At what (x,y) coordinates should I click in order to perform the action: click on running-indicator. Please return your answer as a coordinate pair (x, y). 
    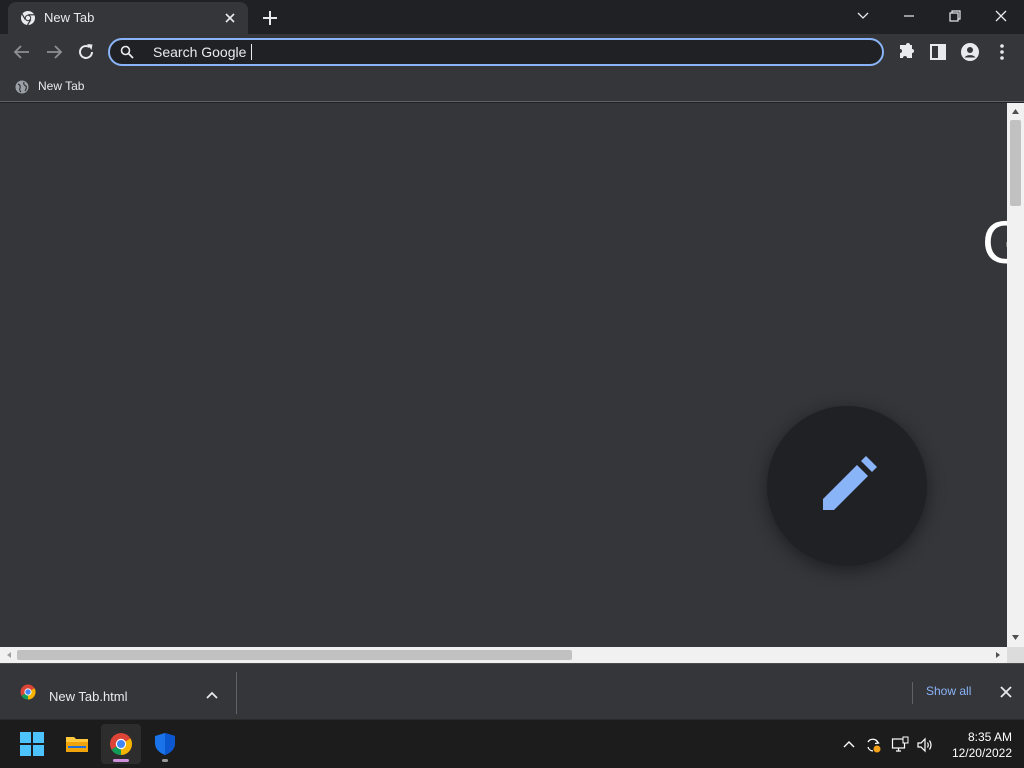
    Looking at the image, I should click on (165, 760).